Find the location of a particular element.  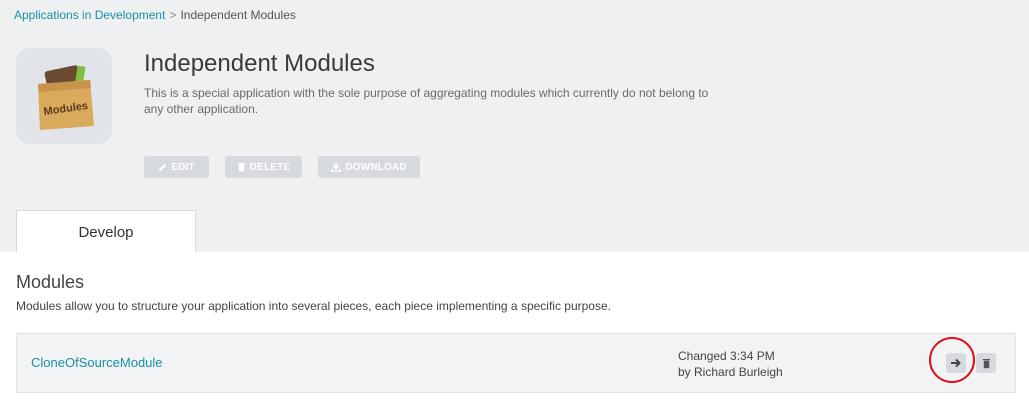

download-button-label: DOWNLOAD is located at coordinates (376, 167).